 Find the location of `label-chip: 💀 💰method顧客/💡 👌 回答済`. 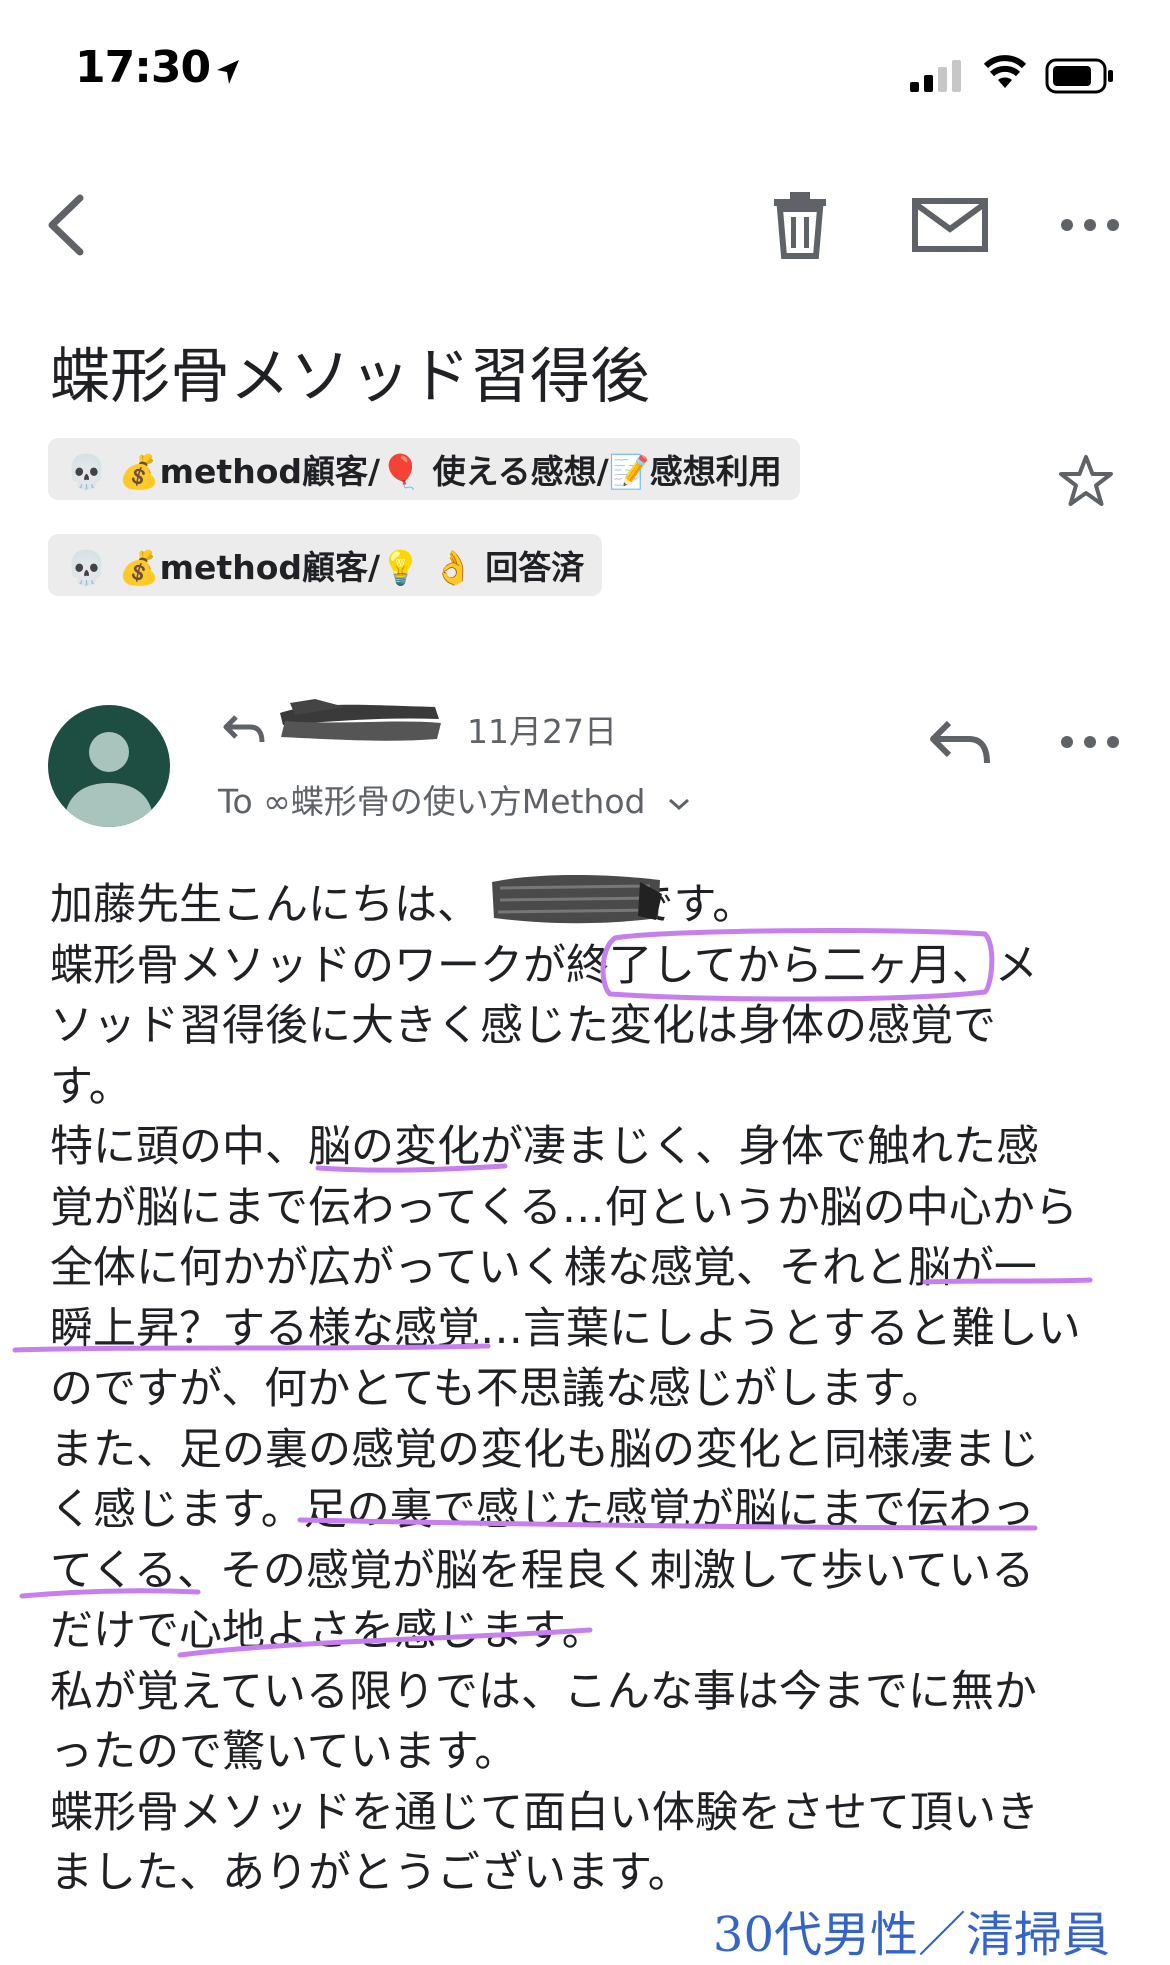

label-chip: 💀 💰method顧客/💡 👌 回答済 is located at coordinates (325, 565).